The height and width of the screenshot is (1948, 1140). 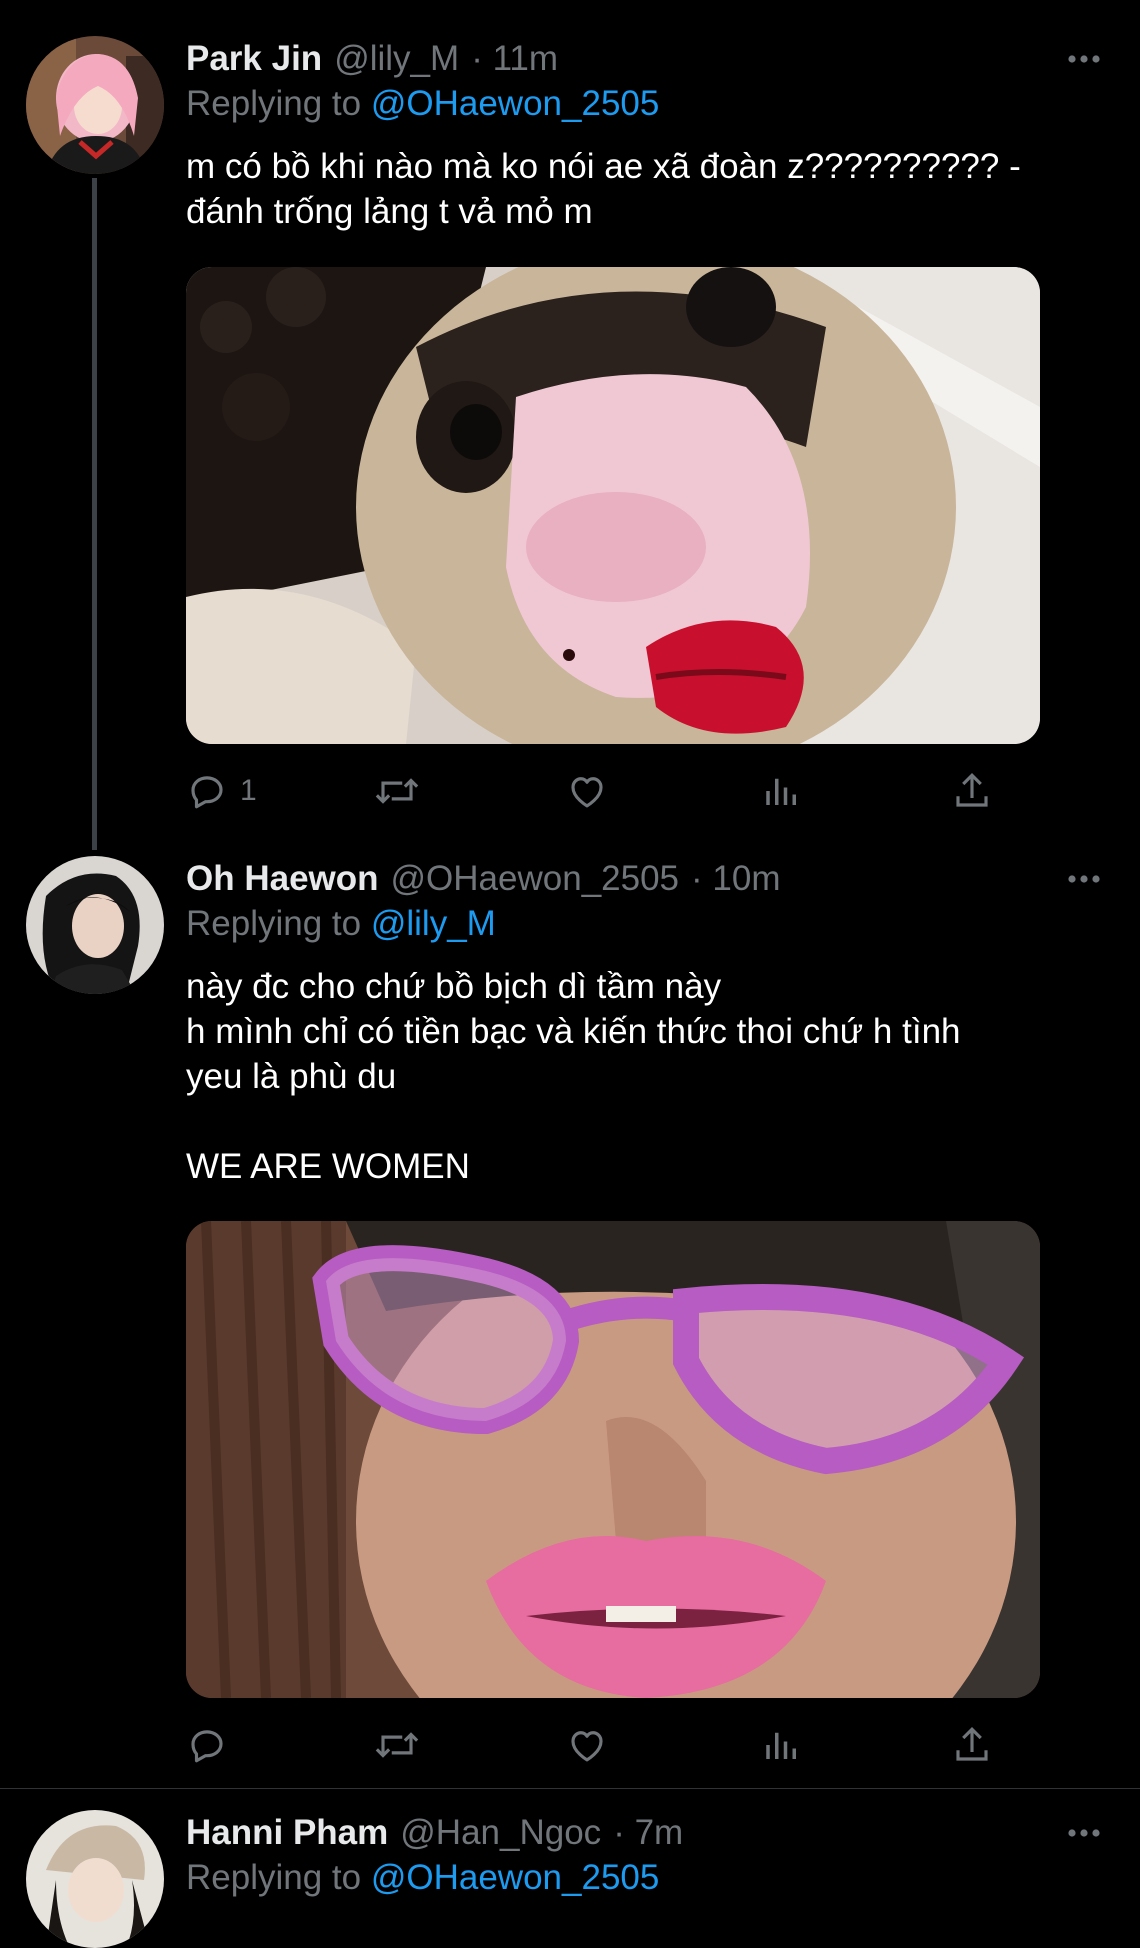 I want to click on tweet-header: Hanni Pham @Han_Ngoc · 7m, so click(x=623, y=1833).